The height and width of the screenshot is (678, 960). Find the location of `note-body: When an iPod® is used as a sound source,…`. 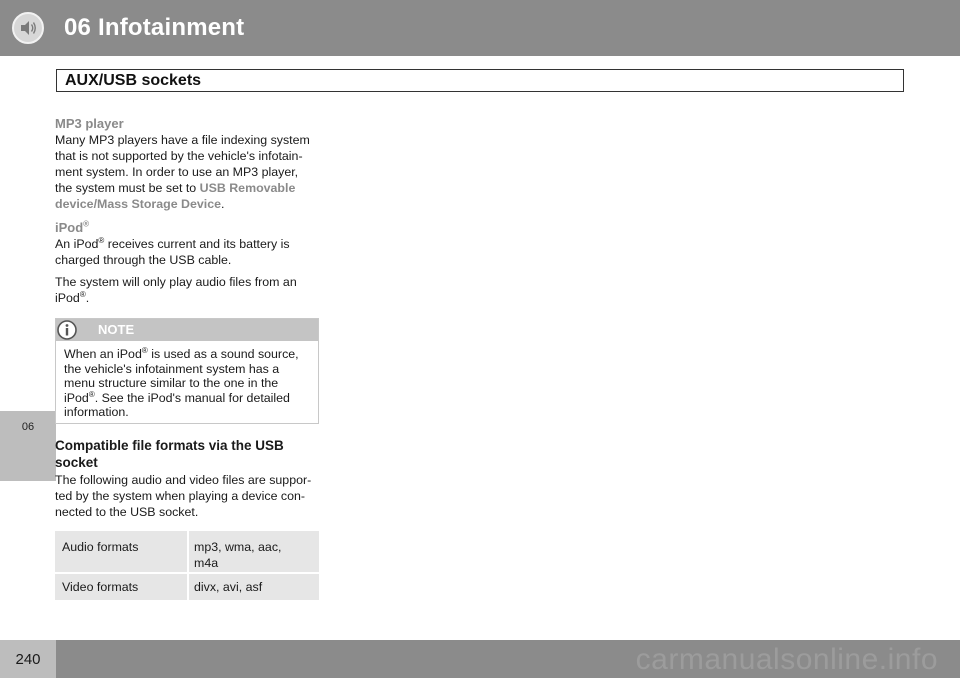

note-body: When an iPod® is used as a sound source,… is located at coordinates (187, 380).